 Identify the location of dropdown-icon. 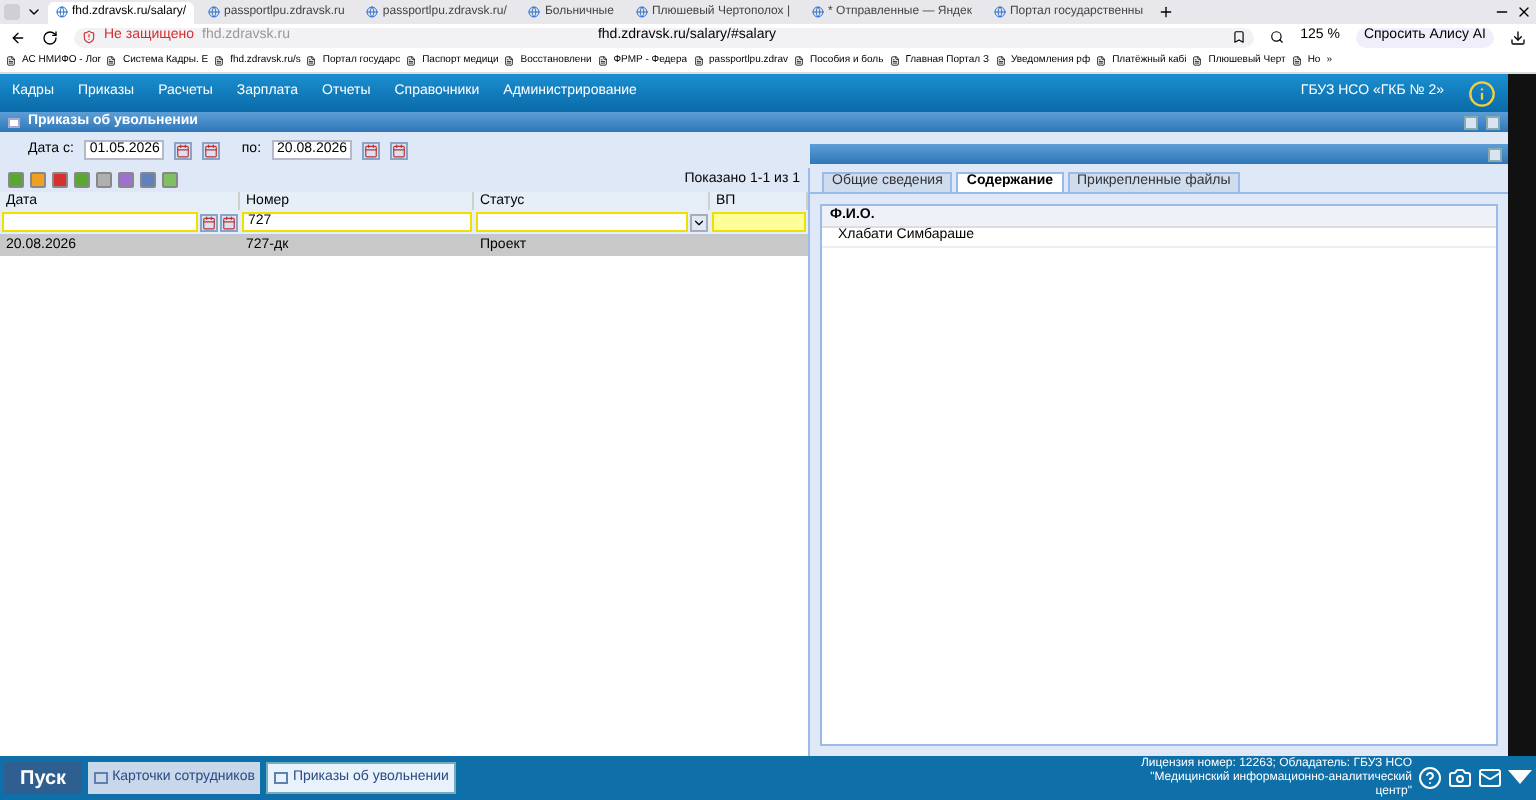
(1520, 778).